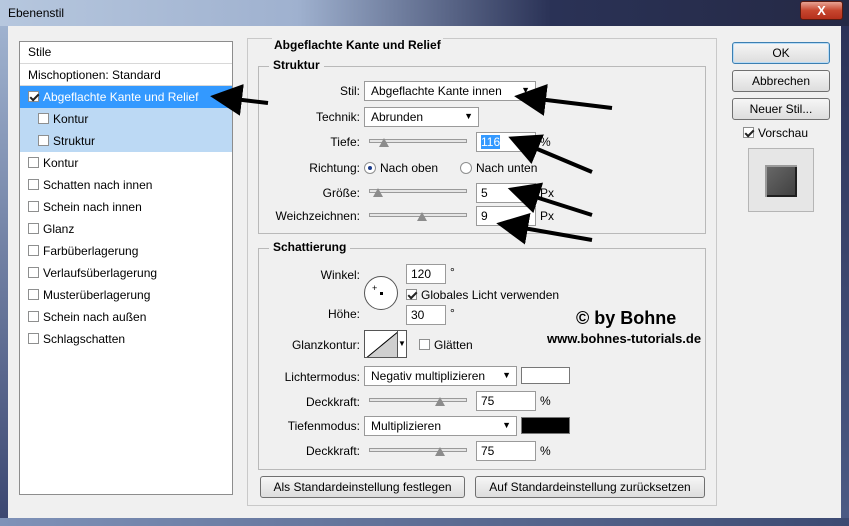 Image resolution: width=849 pixels, height=526 pixels. I want to click on size-value: 5, so click(484, 193).